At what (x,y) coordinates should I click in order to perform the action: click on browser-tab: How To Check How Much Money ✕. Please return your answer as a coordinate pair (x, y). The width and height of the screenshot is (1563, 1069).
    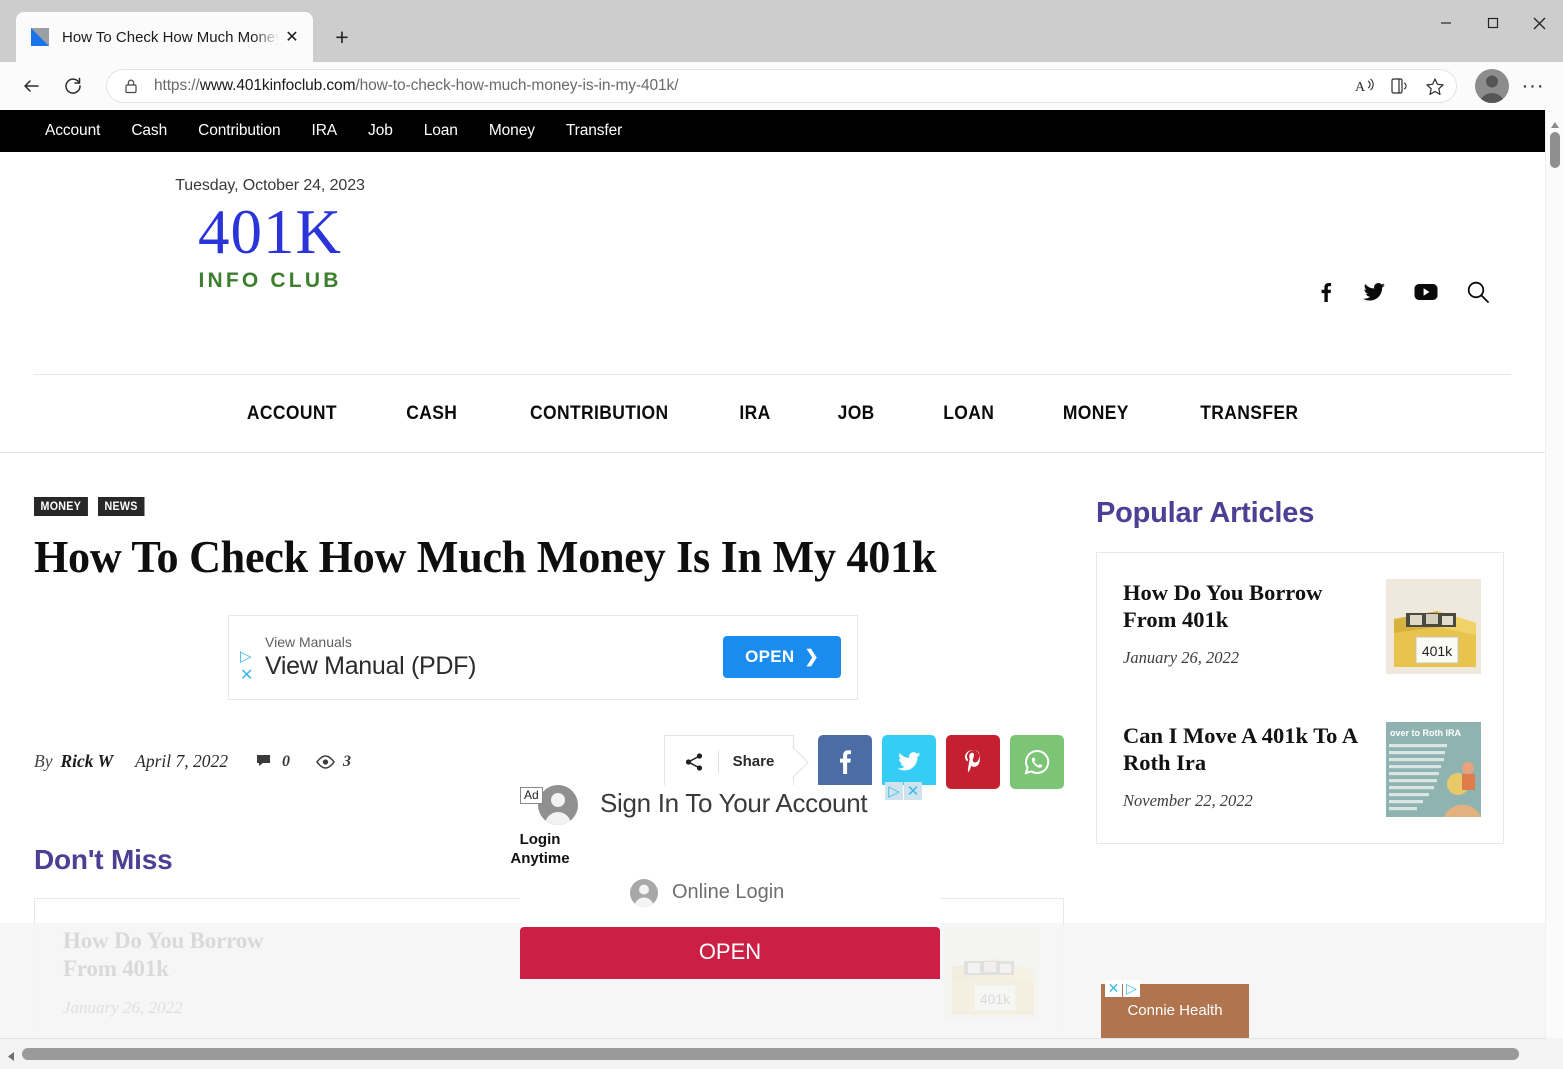
    Looking at the image, I should click on (164, 37).